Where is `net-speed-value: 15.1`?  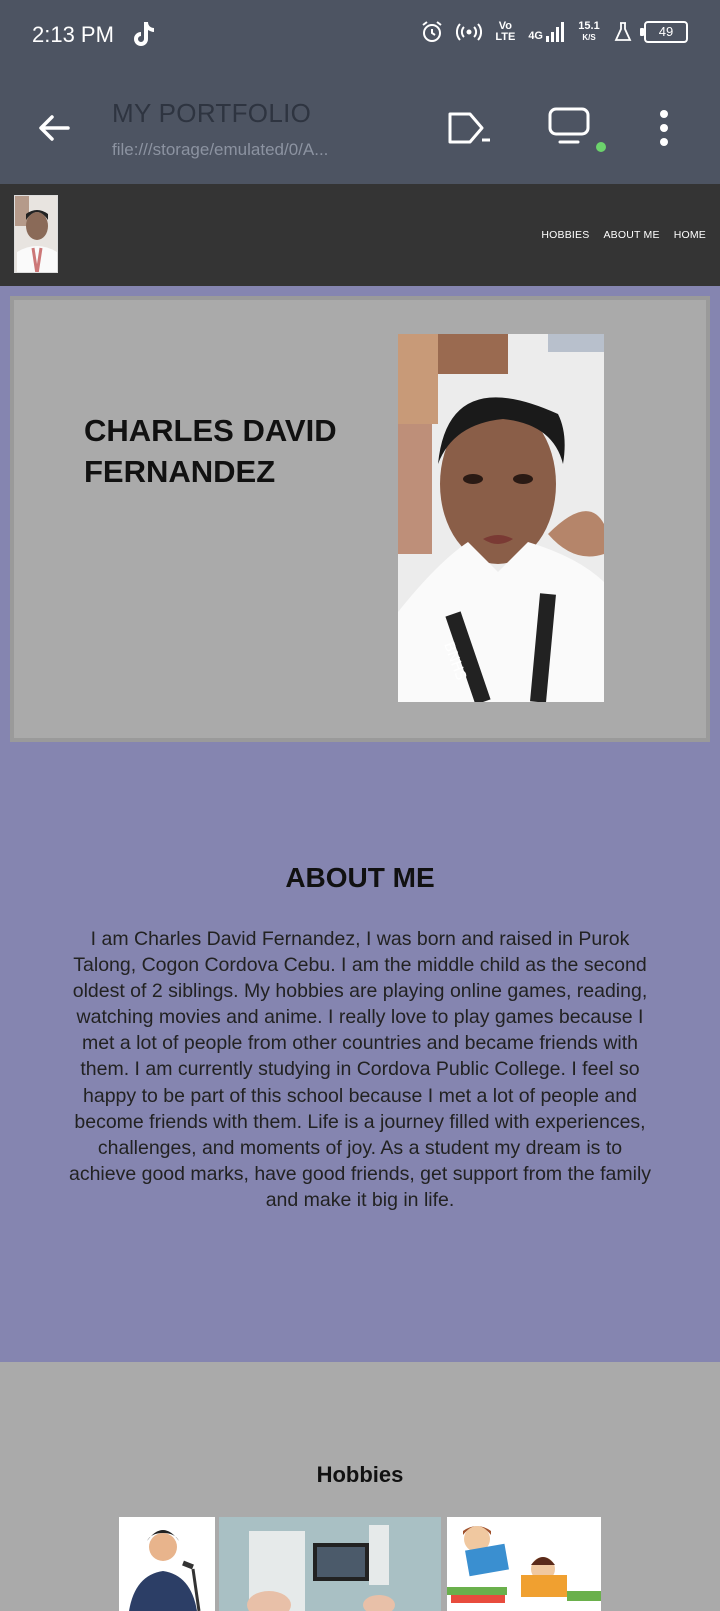
net-speed-value: 15.1 is located at coordinates (589, 26).